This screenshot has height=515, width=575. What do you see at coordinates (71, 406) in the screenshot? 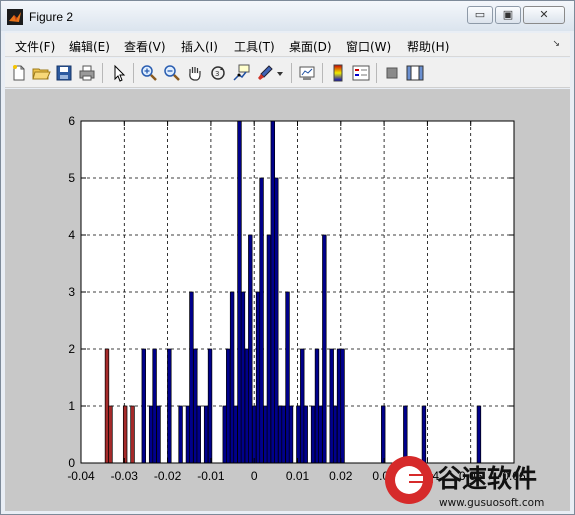
I see `y-tick-label: 1` at bounding box center [71, 406].